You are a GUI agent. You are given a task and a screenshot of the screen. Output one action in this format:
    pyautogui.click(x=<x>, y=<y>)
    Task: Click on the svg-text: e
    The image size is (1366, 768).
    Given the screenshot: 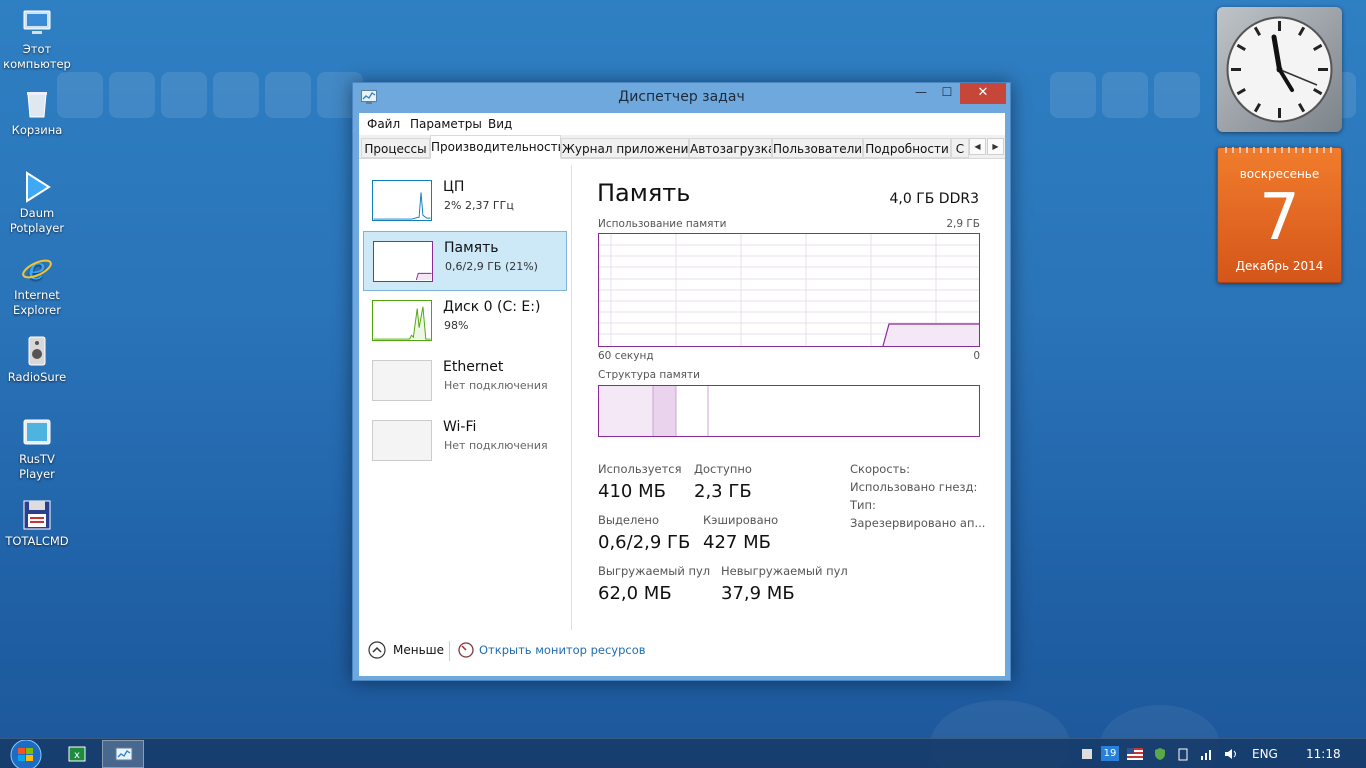 What is the action you would take?
    pyautogui.click(x=37, y=269)
    